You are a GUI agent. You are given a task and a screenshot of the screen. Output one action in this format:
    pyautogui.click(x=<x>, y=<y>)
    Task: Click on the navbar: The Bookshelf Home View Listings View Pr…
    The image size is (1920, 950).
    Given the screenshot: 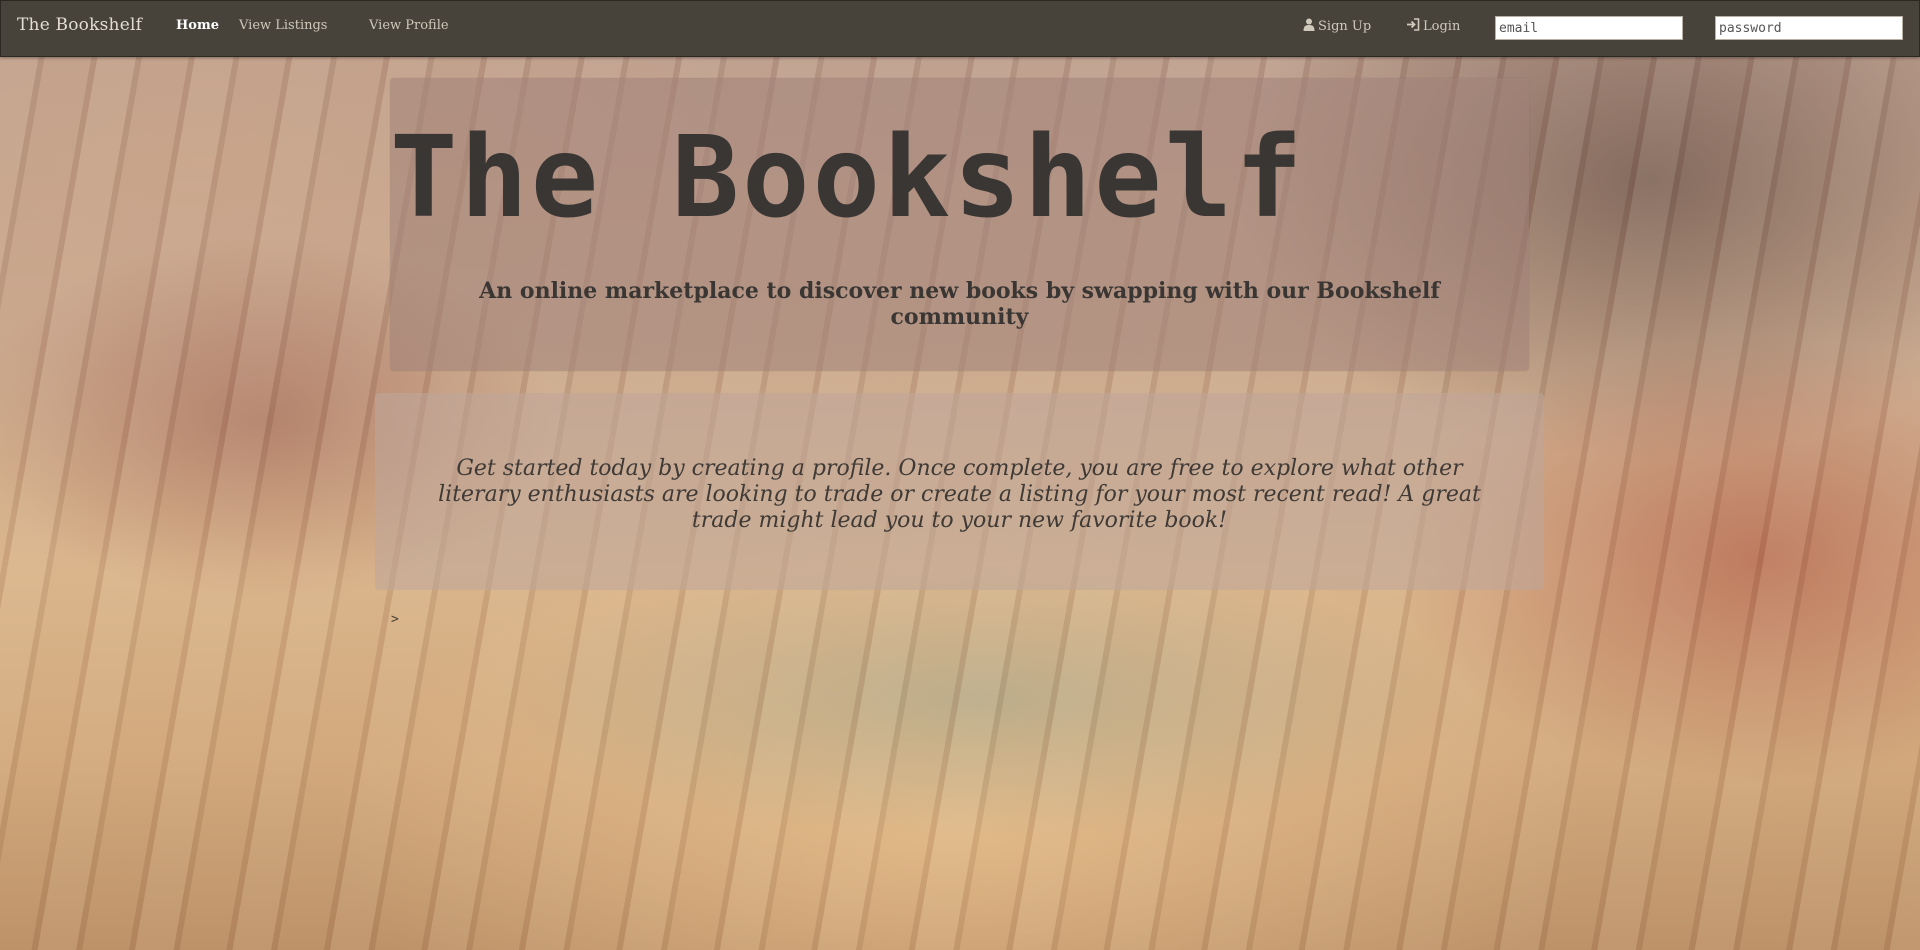 What is the action you would take?
    pyautogui.click(x=960, y=28)
    